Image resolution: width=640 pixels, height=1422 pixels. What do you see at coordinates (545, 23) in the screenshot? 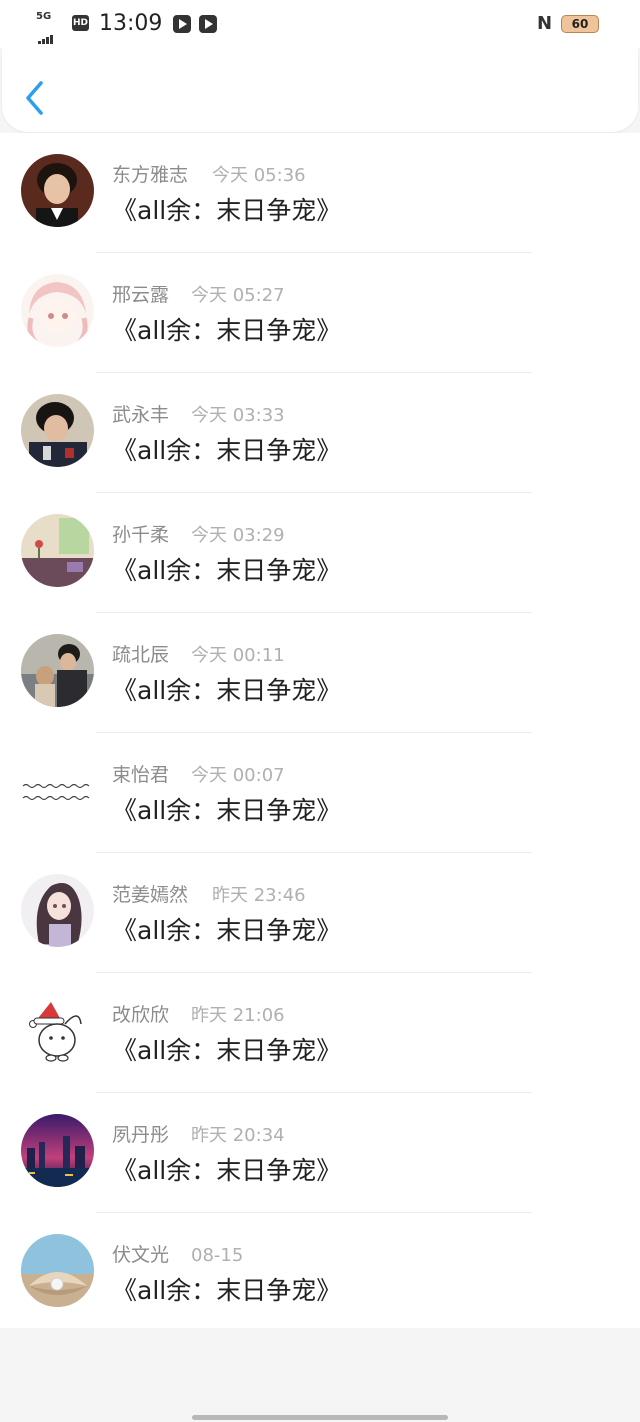
I see `nfc-icon: N` at bounding box center [545, 23].